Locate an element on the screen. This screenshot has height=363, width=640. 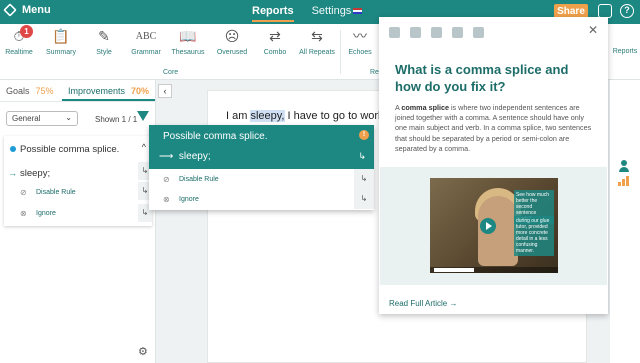
close-icon: ✕ is located at coordinates (593, 30).